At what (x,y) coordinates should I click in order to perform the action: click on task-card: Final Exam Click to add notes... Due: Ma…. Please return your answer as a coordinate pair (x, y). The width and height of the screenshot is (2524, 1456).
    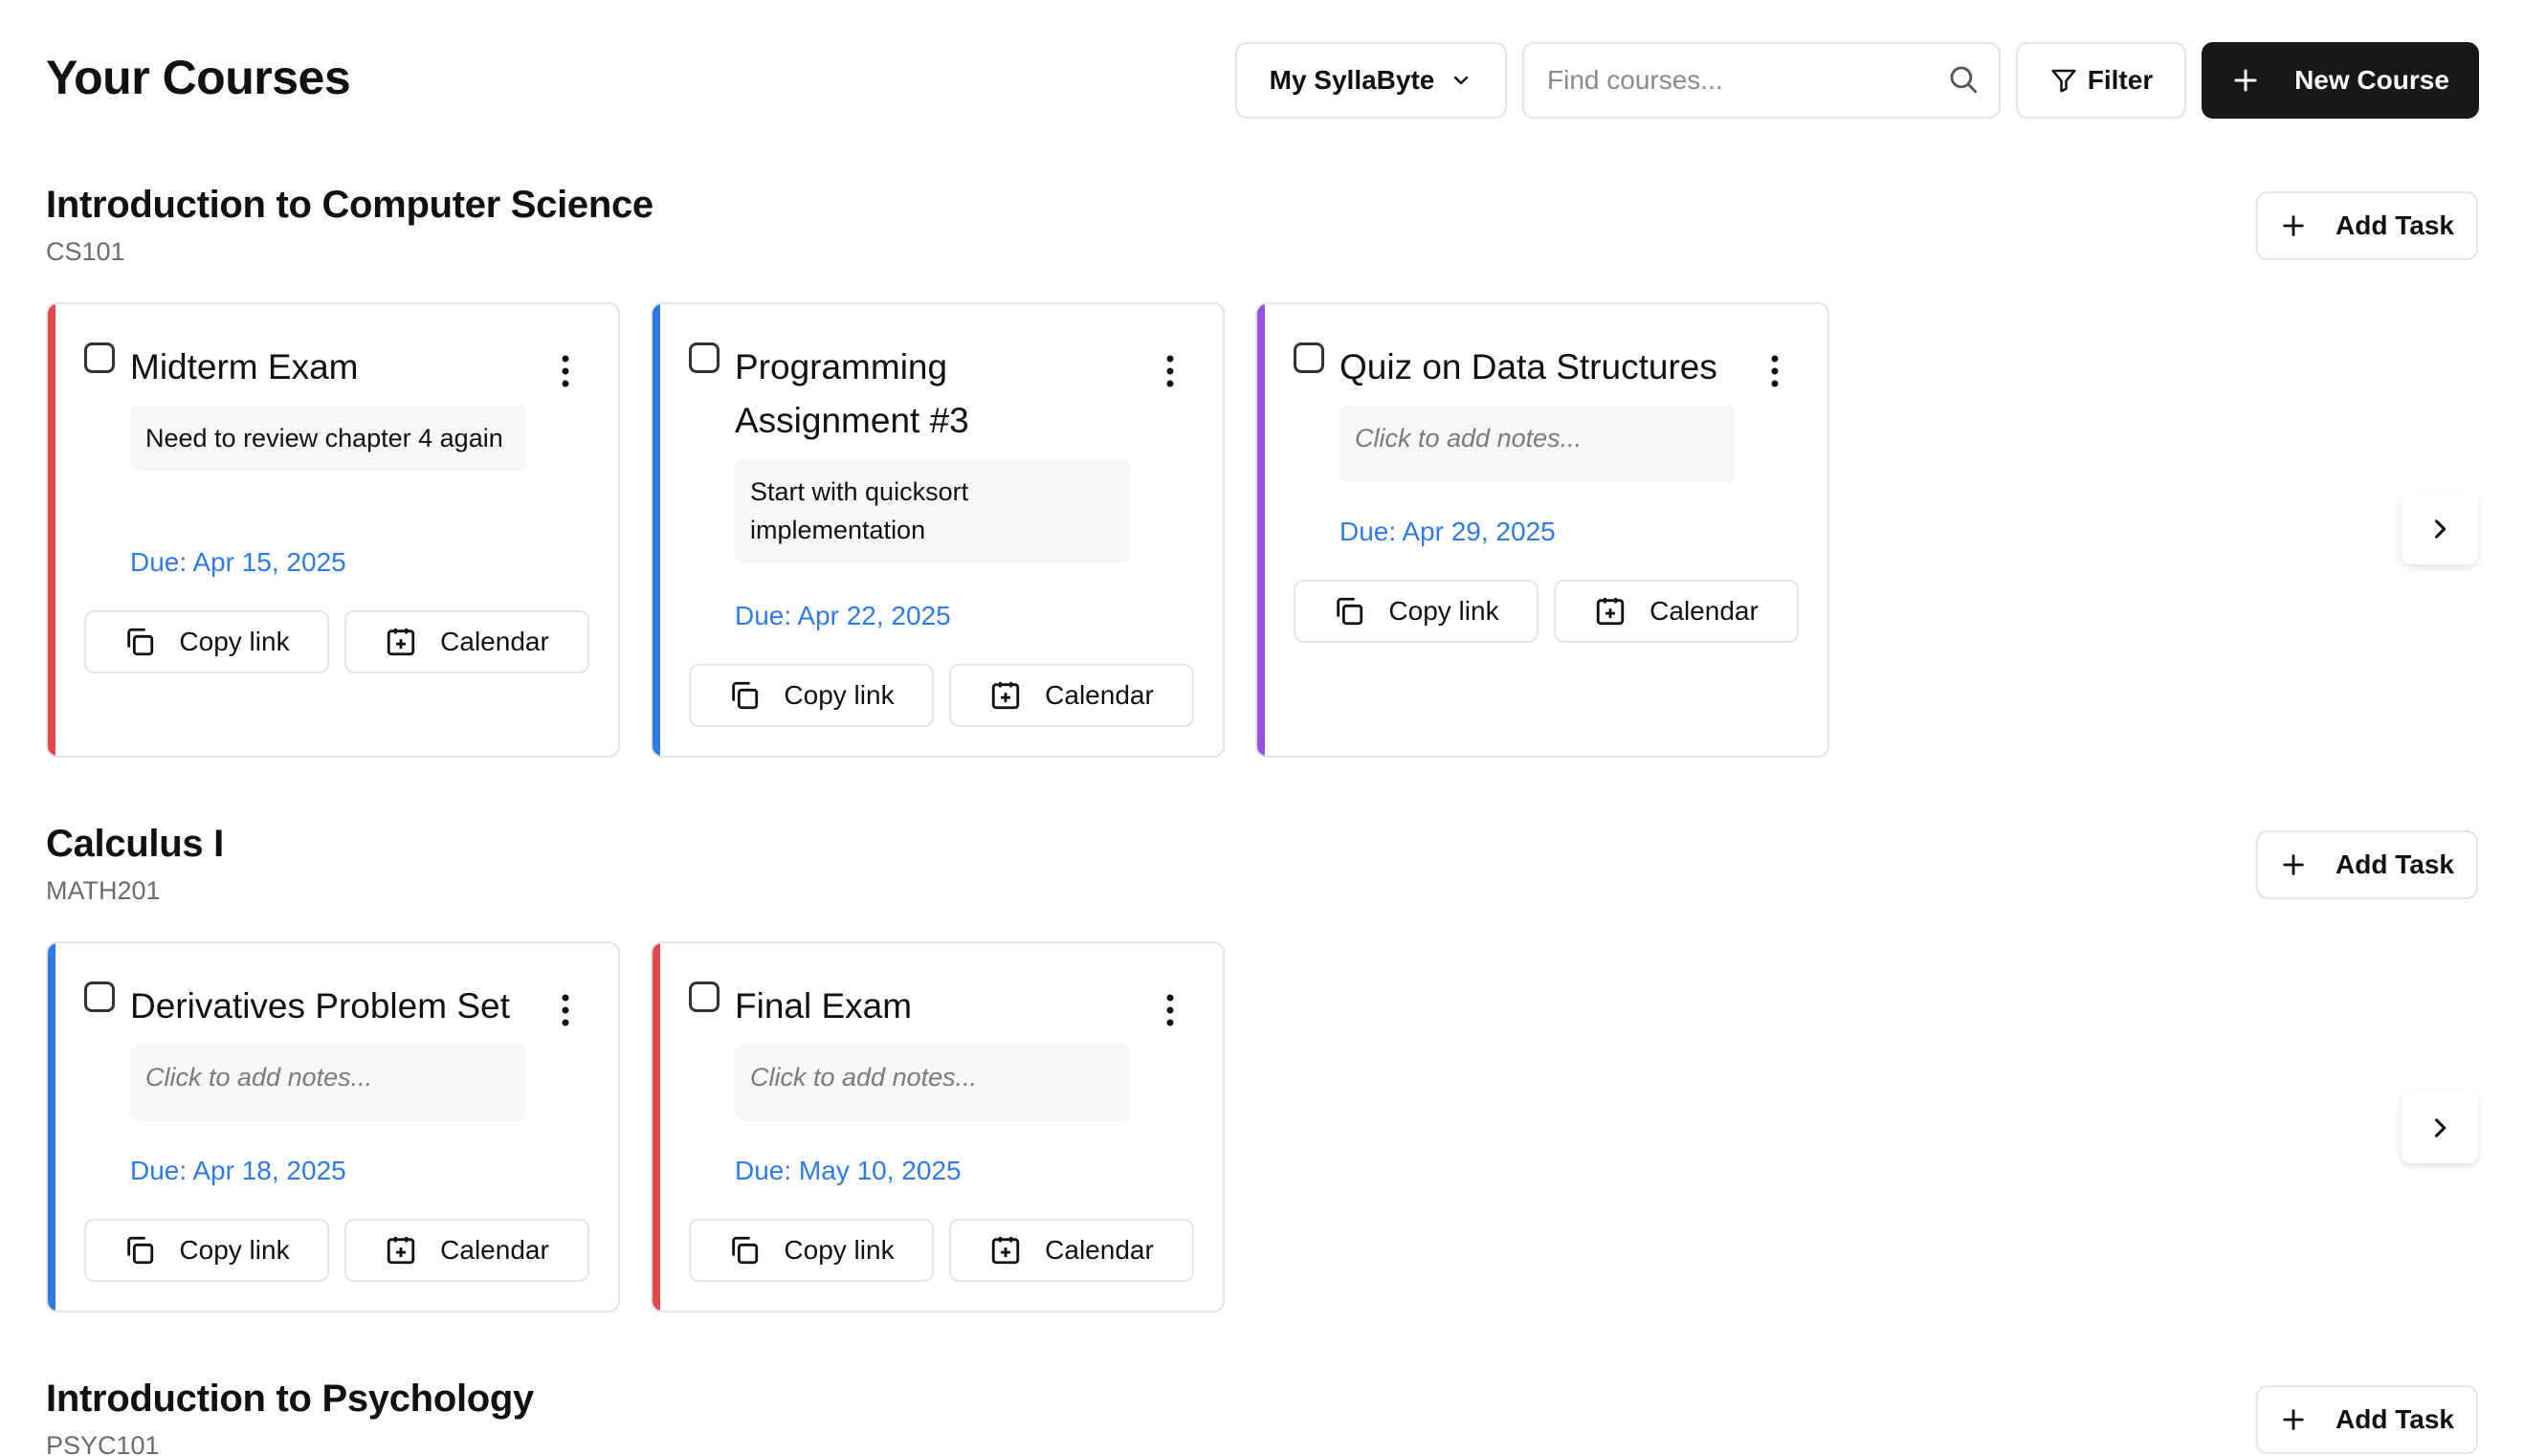
    Looking at the image, I should click on (938, 1127).